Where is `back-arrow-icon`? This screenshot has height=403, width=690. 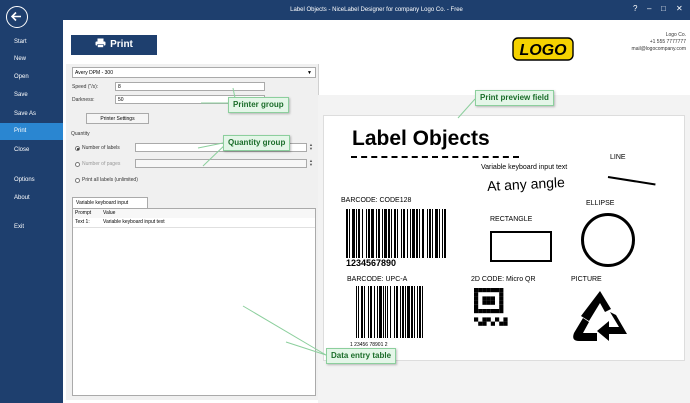
back-arrow-icon is located at coordinates (17, 17).